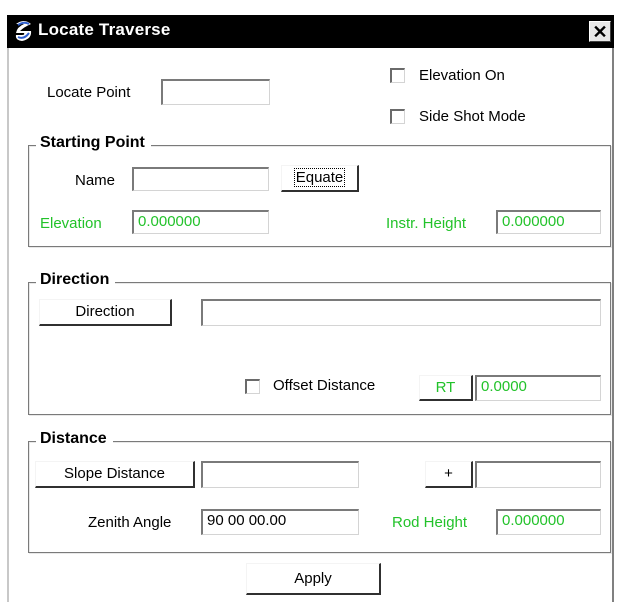 This screenshot has height=602, width=621. What do you see at coordinates (446, 388) in the screenshot?
I see `offset-side-button: RT` at bounding box center [446, 388].